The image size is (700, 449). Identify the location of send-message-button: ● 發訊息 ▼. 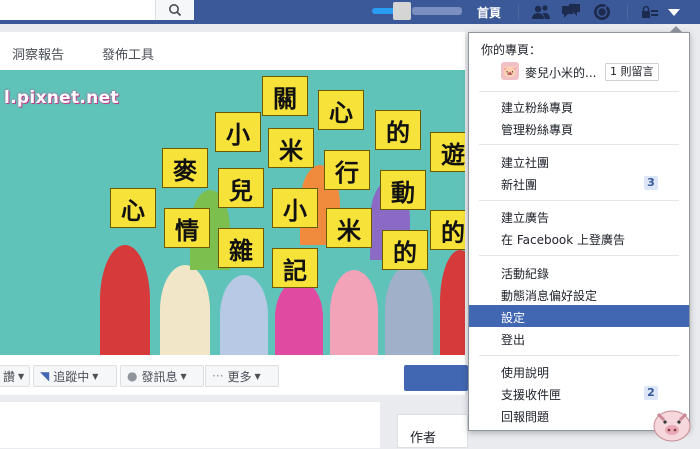
(162, 376).